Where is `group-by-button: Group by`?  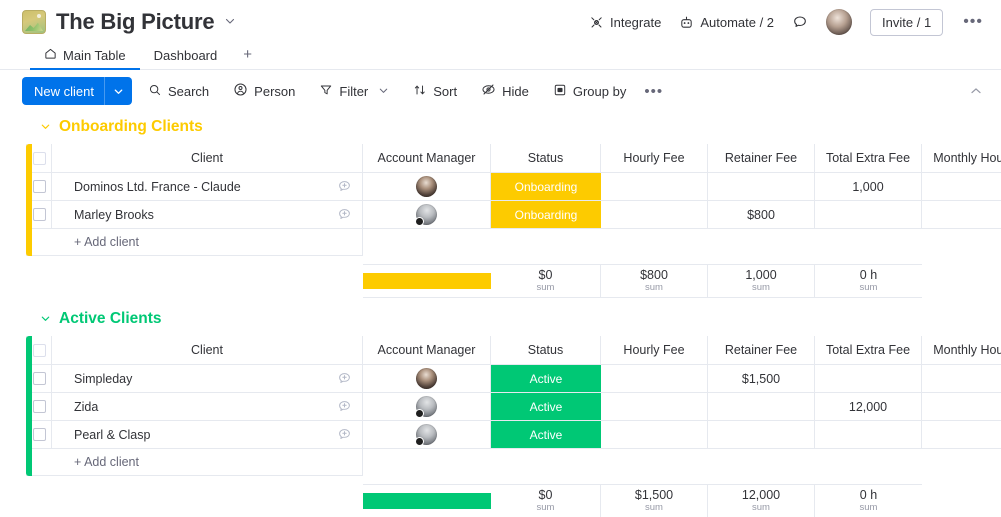 group-by-button: Group by is located at coordinates (589, 91).